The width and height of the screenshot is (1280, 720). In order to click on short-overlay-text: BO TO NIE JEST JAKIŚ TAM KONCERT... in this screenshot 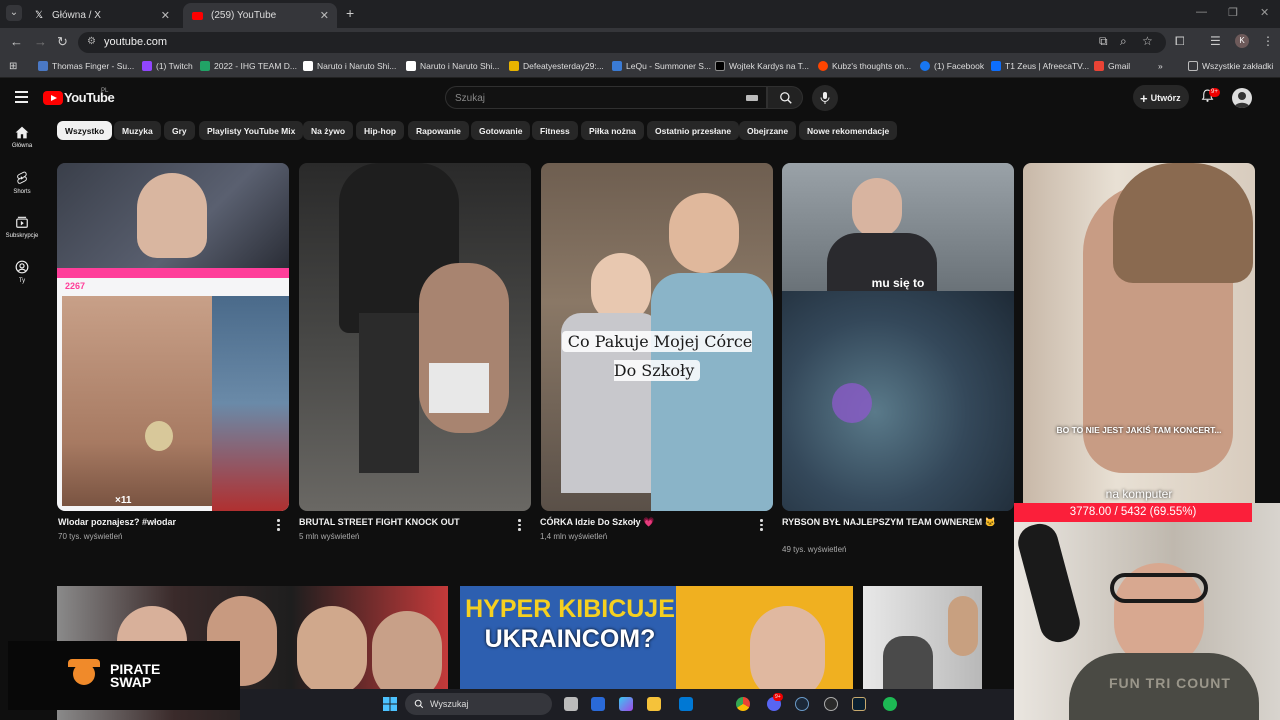, I will do `click(1139, 430)`.